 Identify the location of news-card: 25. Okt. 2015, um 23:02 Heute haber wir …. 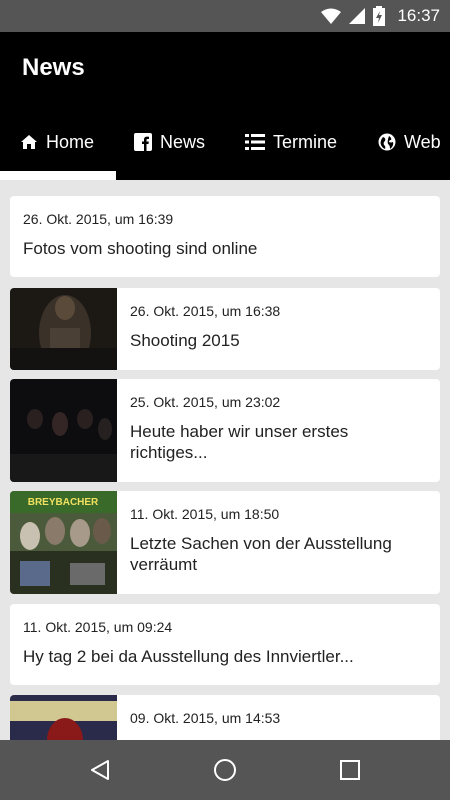
(225, 430).